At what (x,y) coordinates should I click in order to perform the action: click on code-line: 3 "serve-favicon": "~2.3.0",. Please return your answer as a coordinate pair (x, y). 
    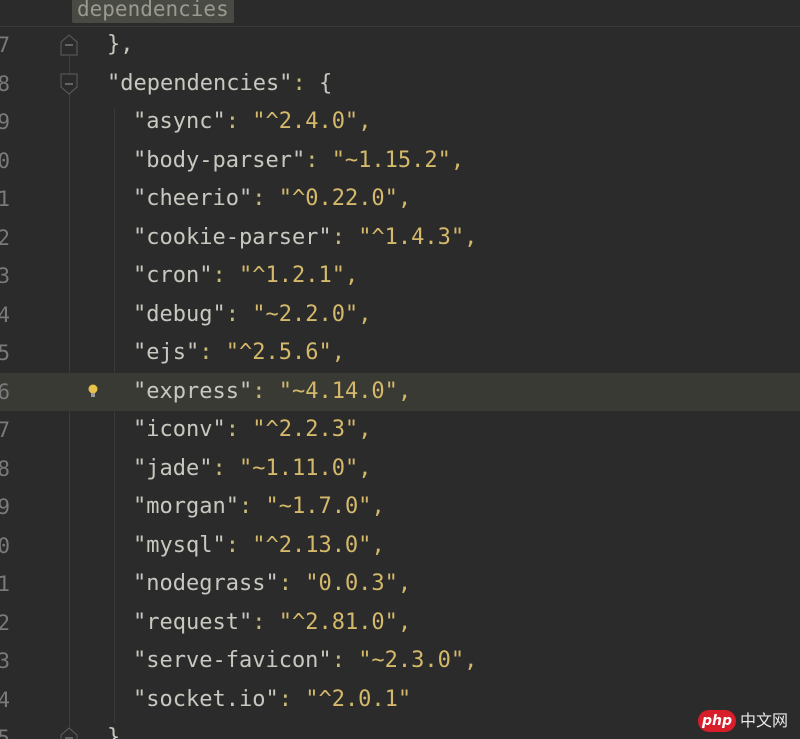
    Looking at the image, I should click on (400, 661).